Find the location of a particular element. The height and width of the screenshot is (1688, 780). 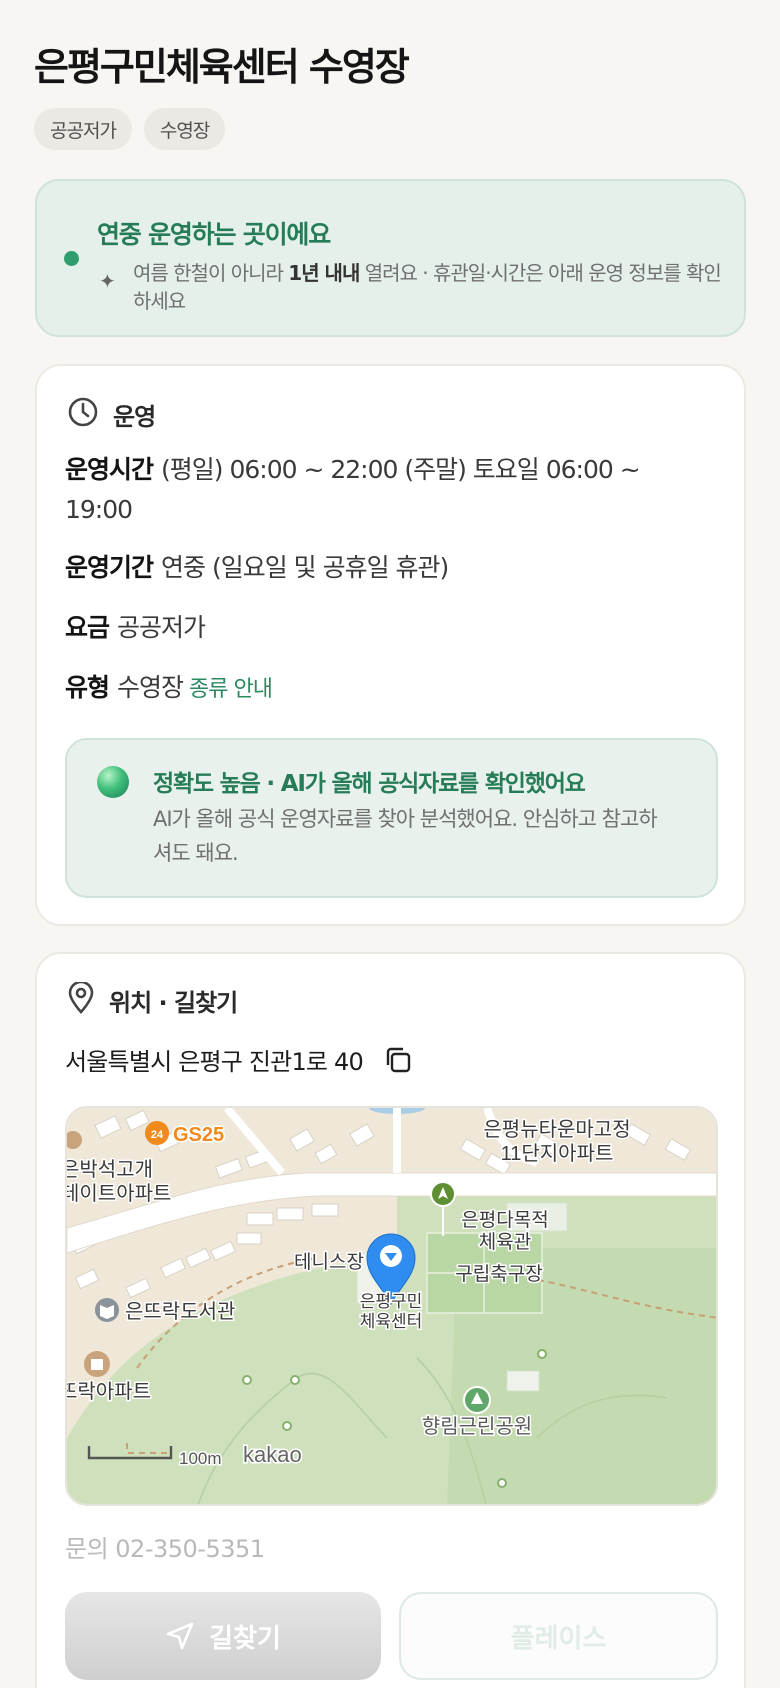

period-row: 운영기간 연중 (일요일 및 공휴일 휴관) is located at coordinates (380, 568).